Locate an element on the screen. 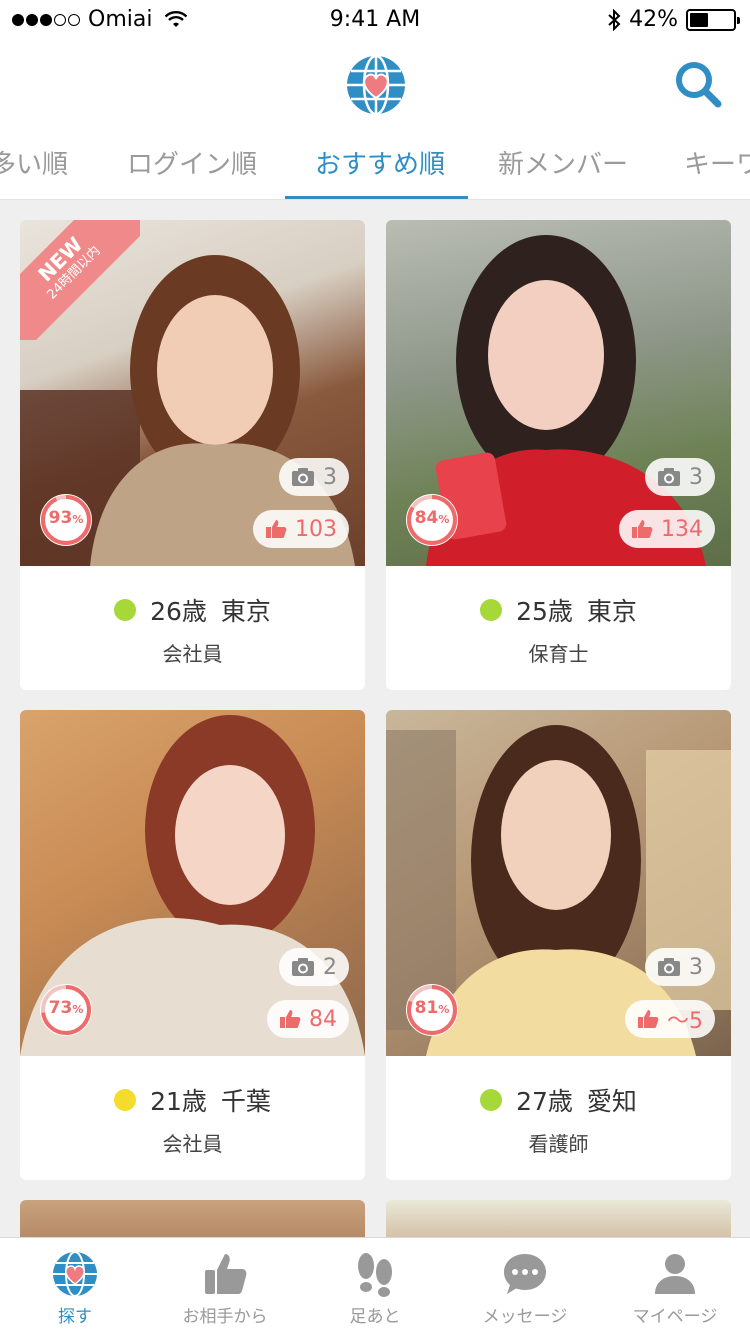  like-count-value: 134 is located at coordinates (682, 529).